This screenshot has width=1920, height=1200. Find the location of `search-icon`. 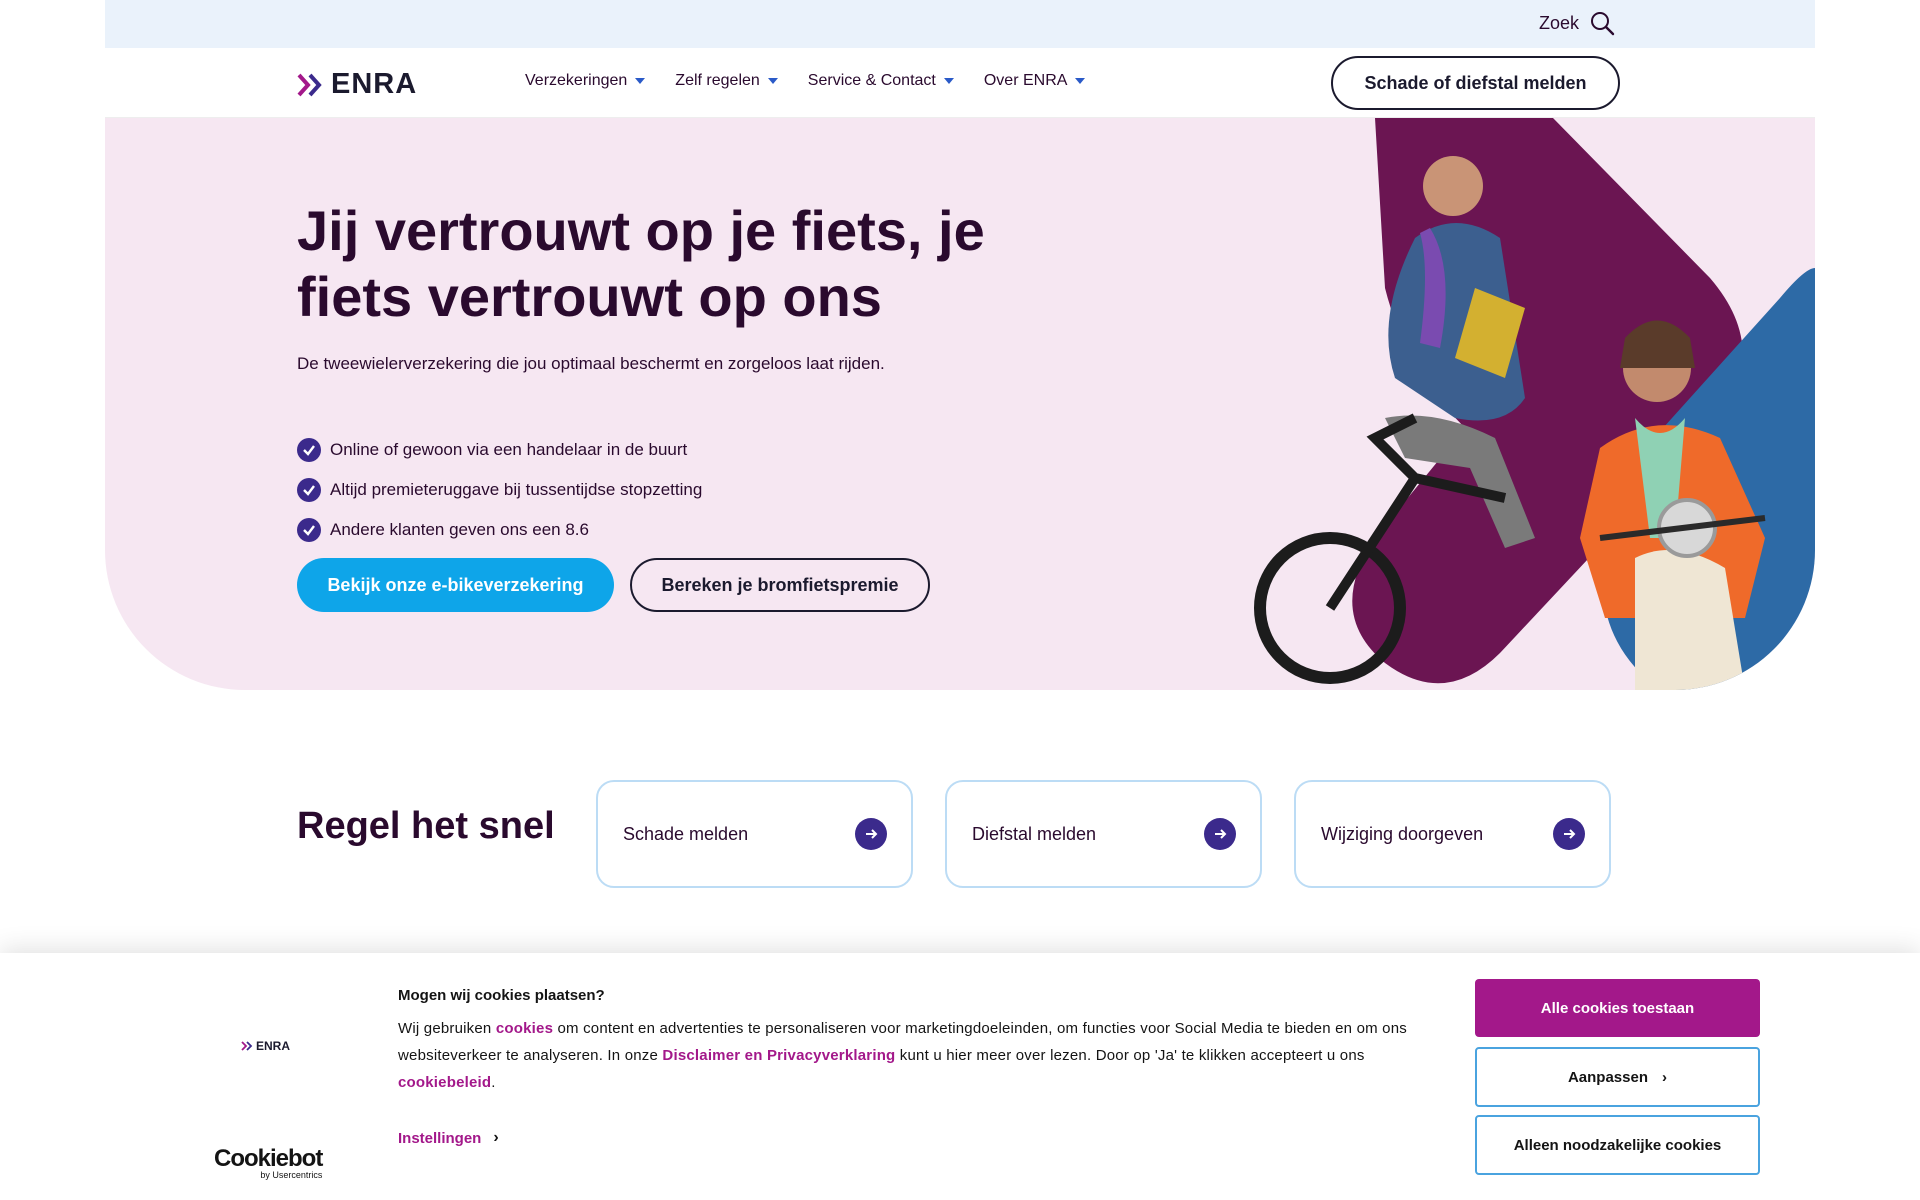

search-icon is located at coordinates (1603, 24).